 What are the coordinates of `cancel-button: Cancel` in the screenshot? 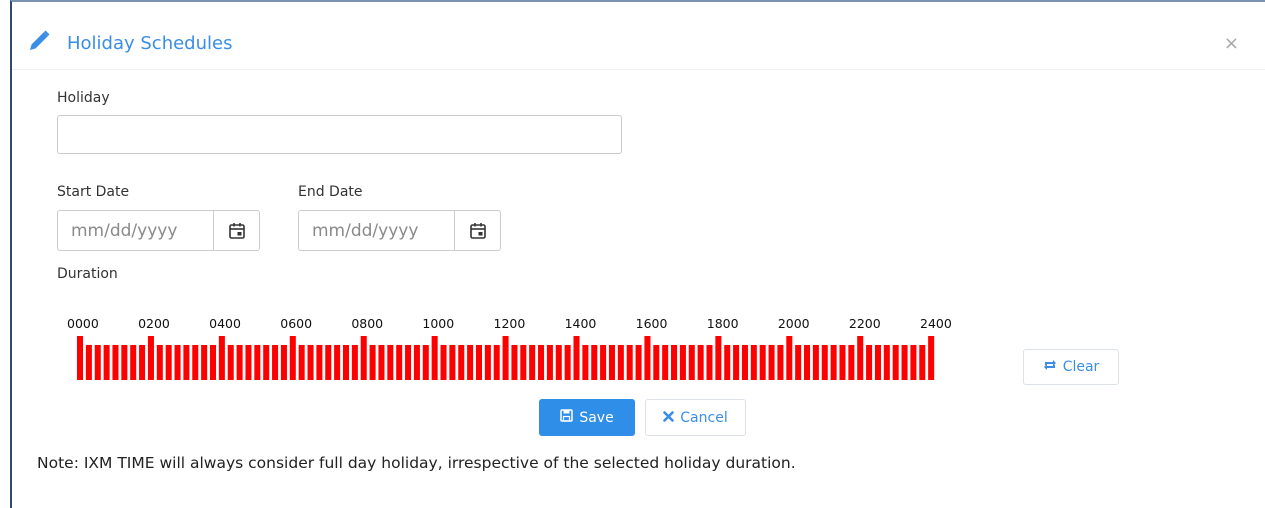 It's located at (695, 417).